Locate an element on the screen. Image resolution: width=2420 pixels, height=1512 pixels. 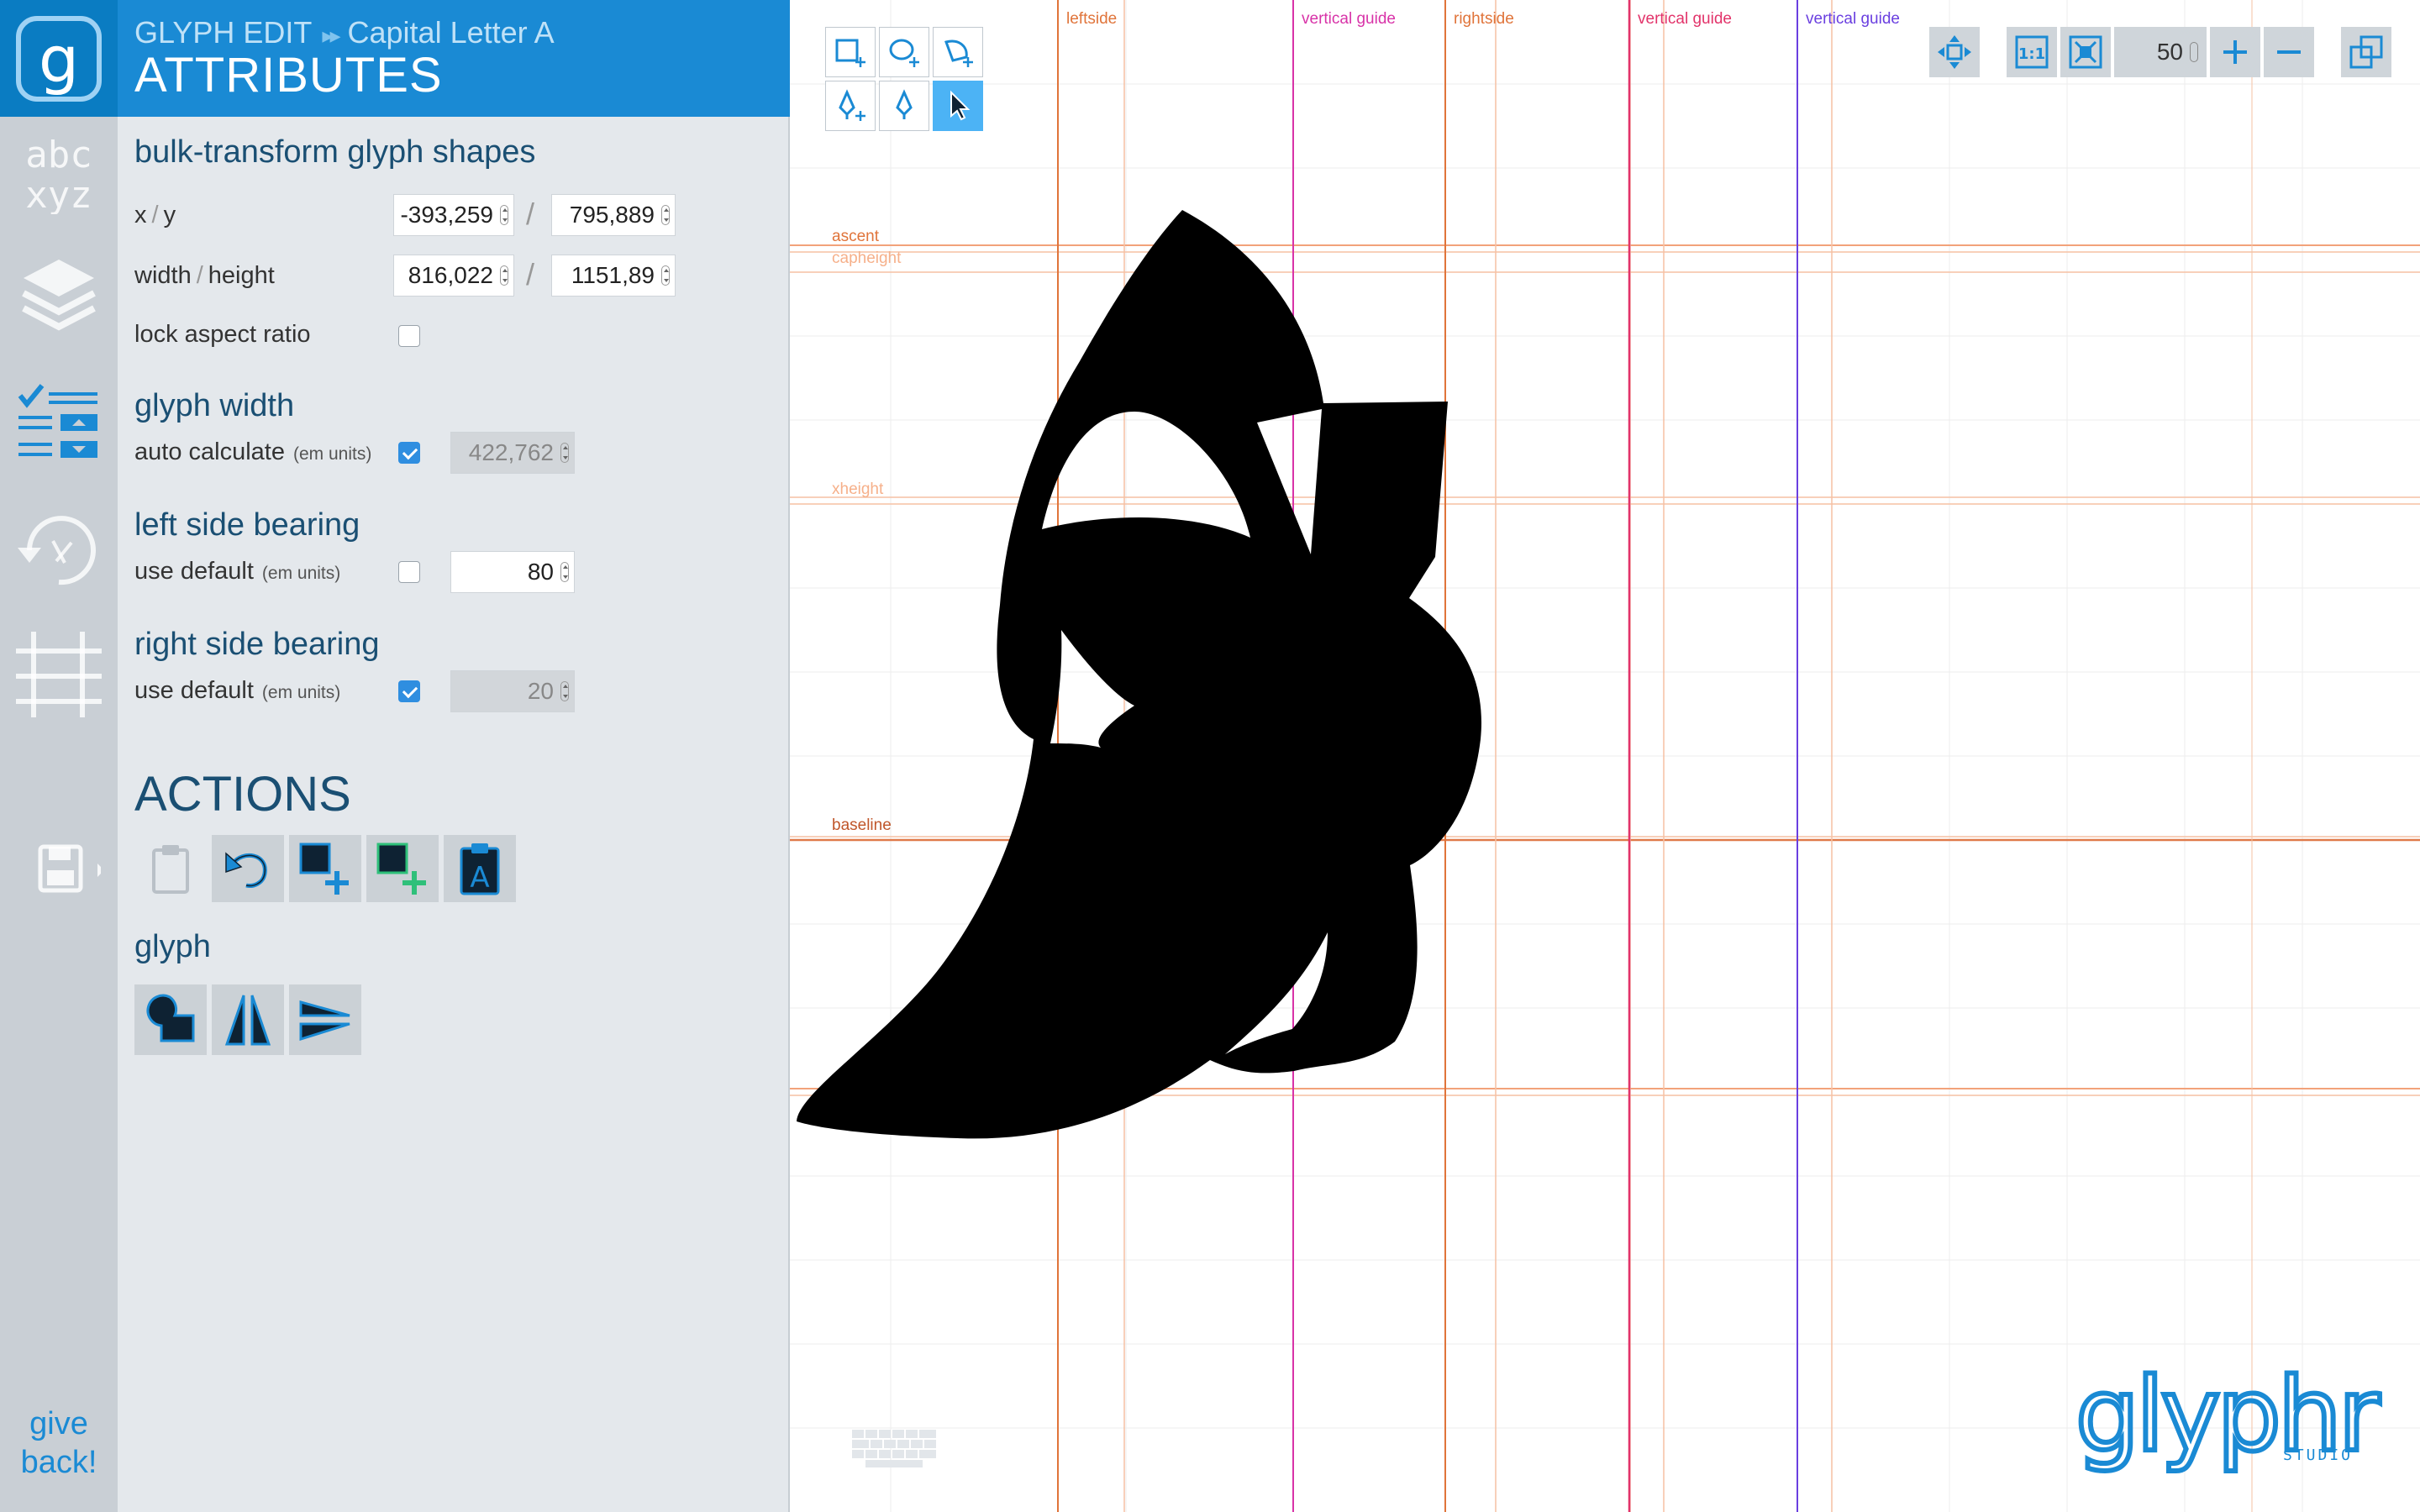
paste-button is located at coordinates (170, 868).